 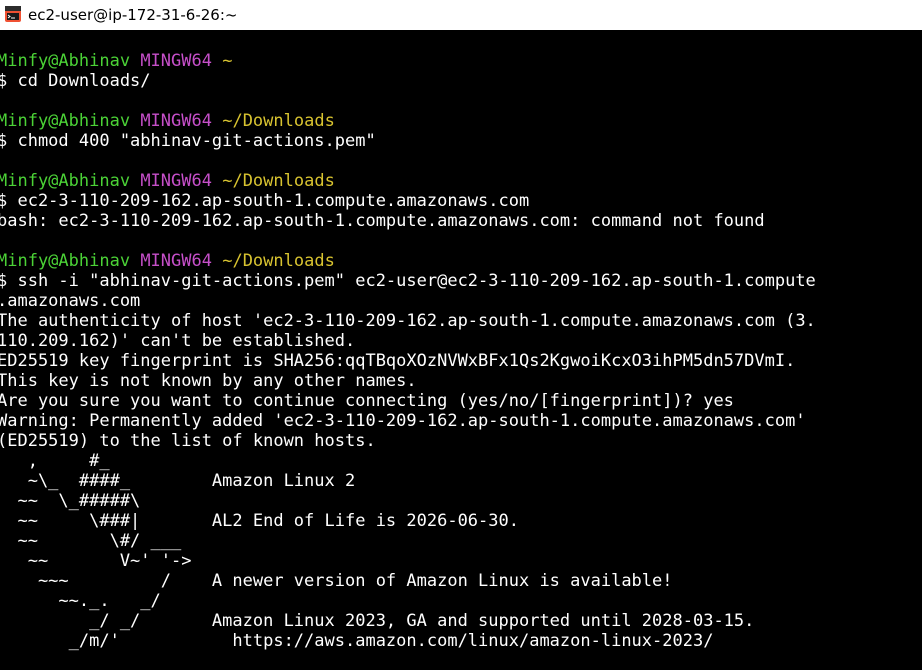 What do you see at coordinates (188, 141) in the screenshot?
I see `output-line: $ chmod 400 "abhinav-git-actions.pem"` at bounding box center [188, 141].